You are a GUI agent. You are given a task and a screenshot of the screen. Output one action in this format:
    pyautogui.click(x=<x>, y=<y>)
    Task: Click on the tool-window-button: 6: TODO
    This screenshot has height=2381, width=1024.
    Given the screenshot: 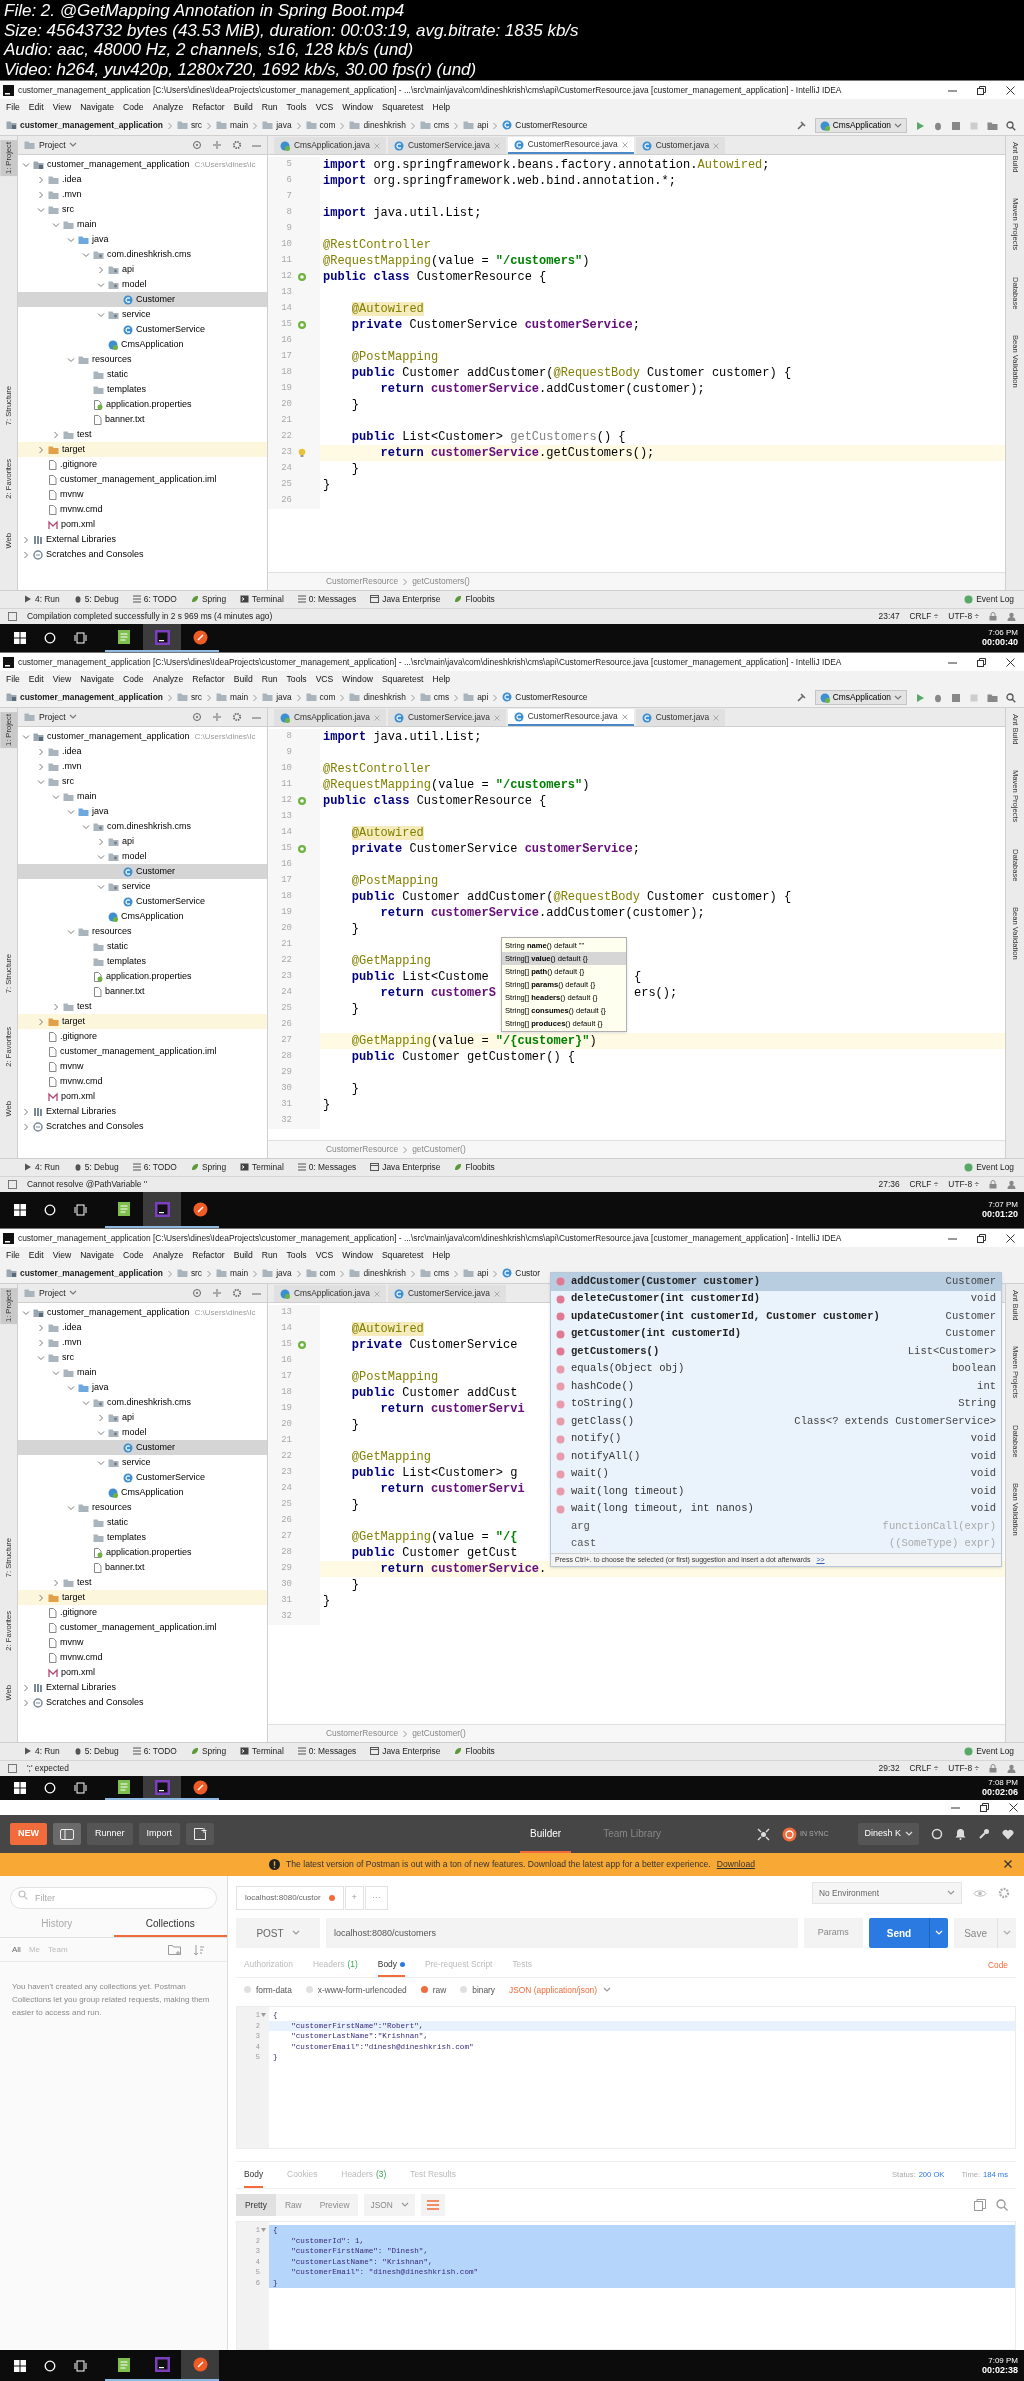 What is the action you would take?
    pyautogui.click(x=154, y=599)
    